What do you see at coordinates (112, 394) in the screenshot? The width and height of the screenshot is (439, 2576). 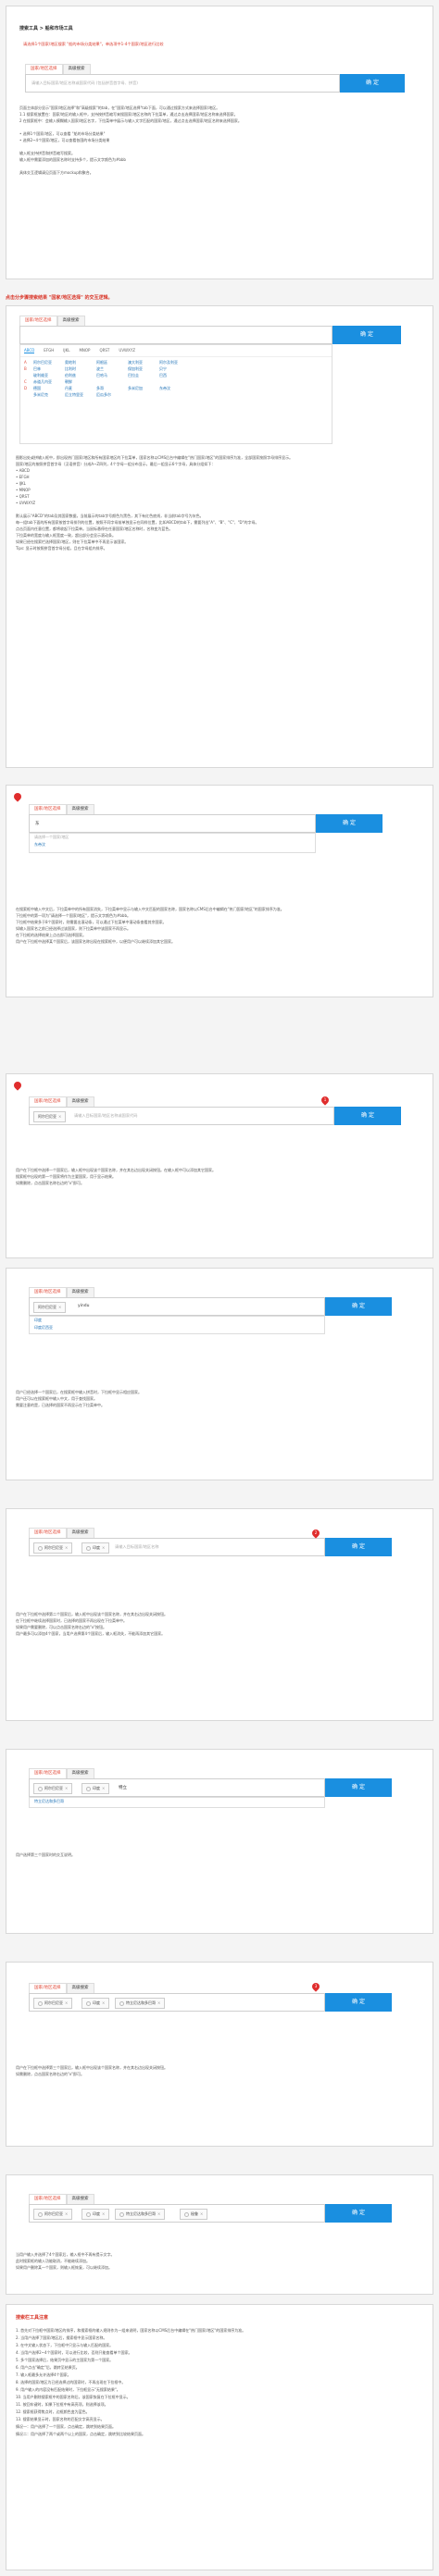 I see `country-option: 厄瓜多尔` at bounding box center [112, 394].